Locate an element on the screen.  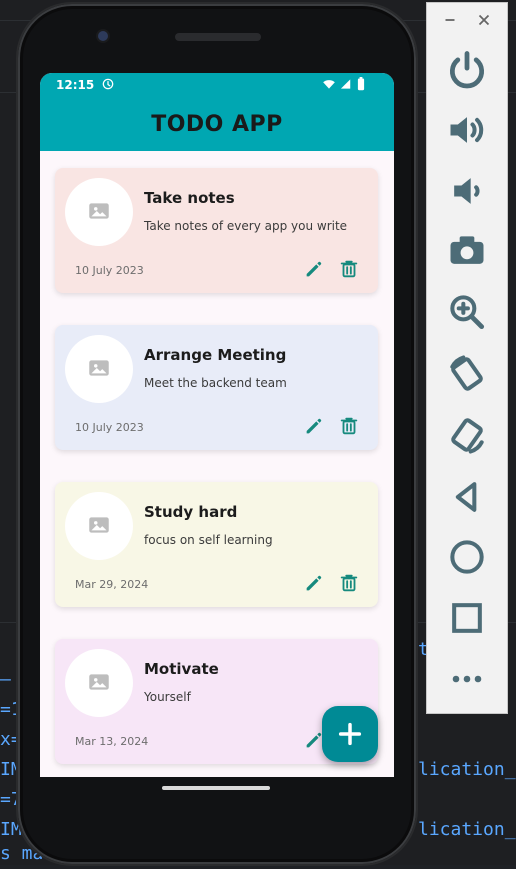
rotate-right-icon is located at coordinates (467, 435).